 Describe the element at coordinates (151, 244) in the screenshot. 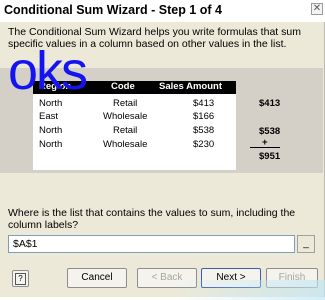

I see `range-input` at that location.